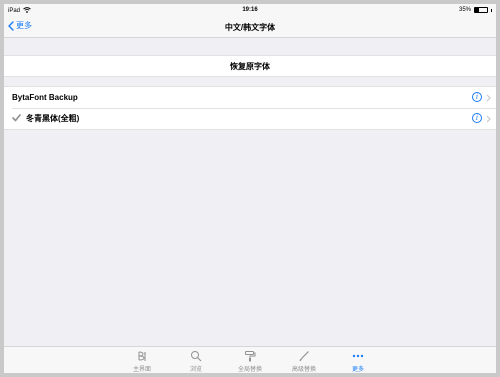 The image size is (500, 377). I want to click on restore-font-label: 恢复原字体, so click(250, 66).